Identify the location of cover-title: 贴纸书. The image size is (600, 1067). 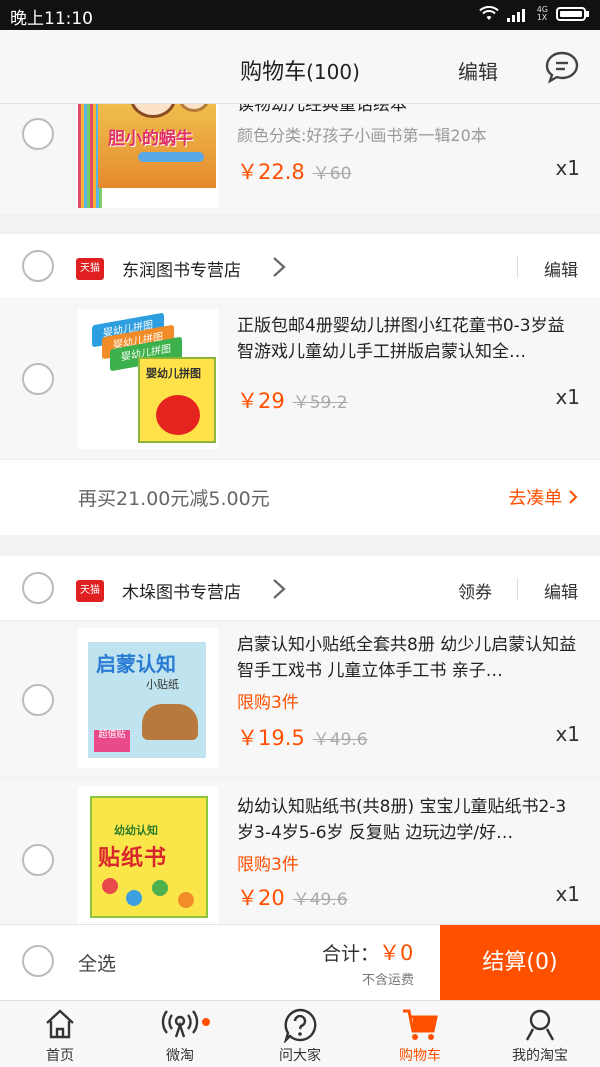
(133, 858).